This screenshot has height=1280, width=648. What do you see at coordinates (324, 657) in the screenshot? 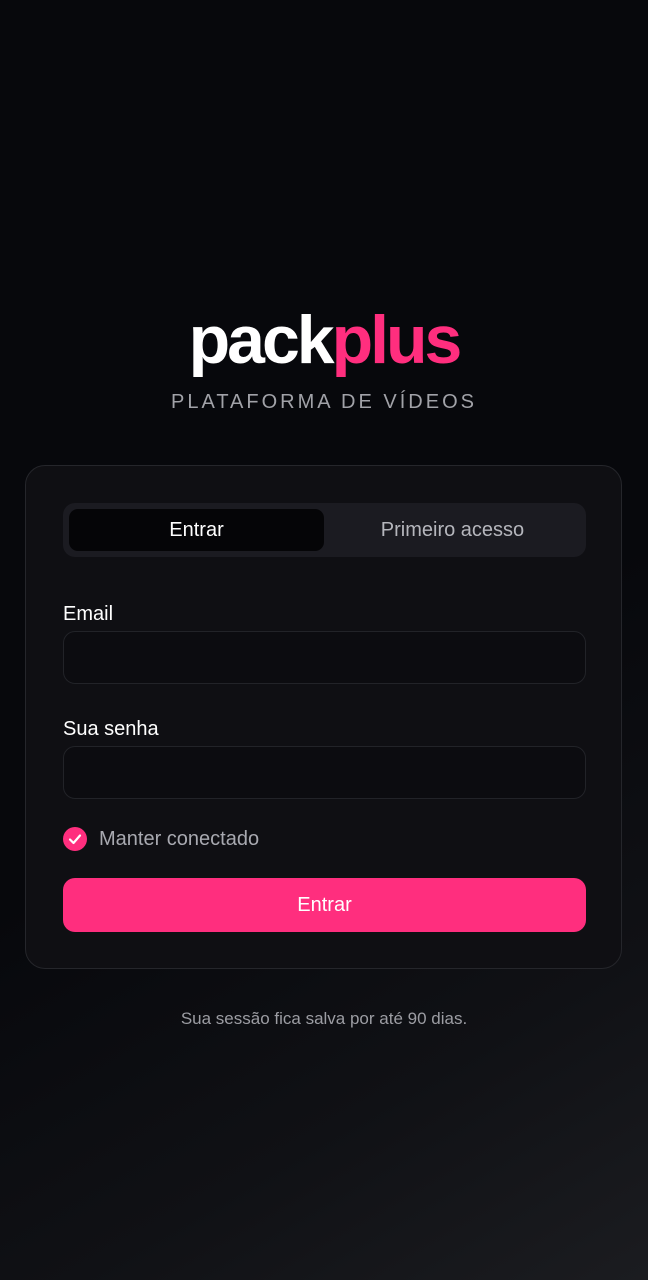
I see `email-field` at bounding box center [324, 657].